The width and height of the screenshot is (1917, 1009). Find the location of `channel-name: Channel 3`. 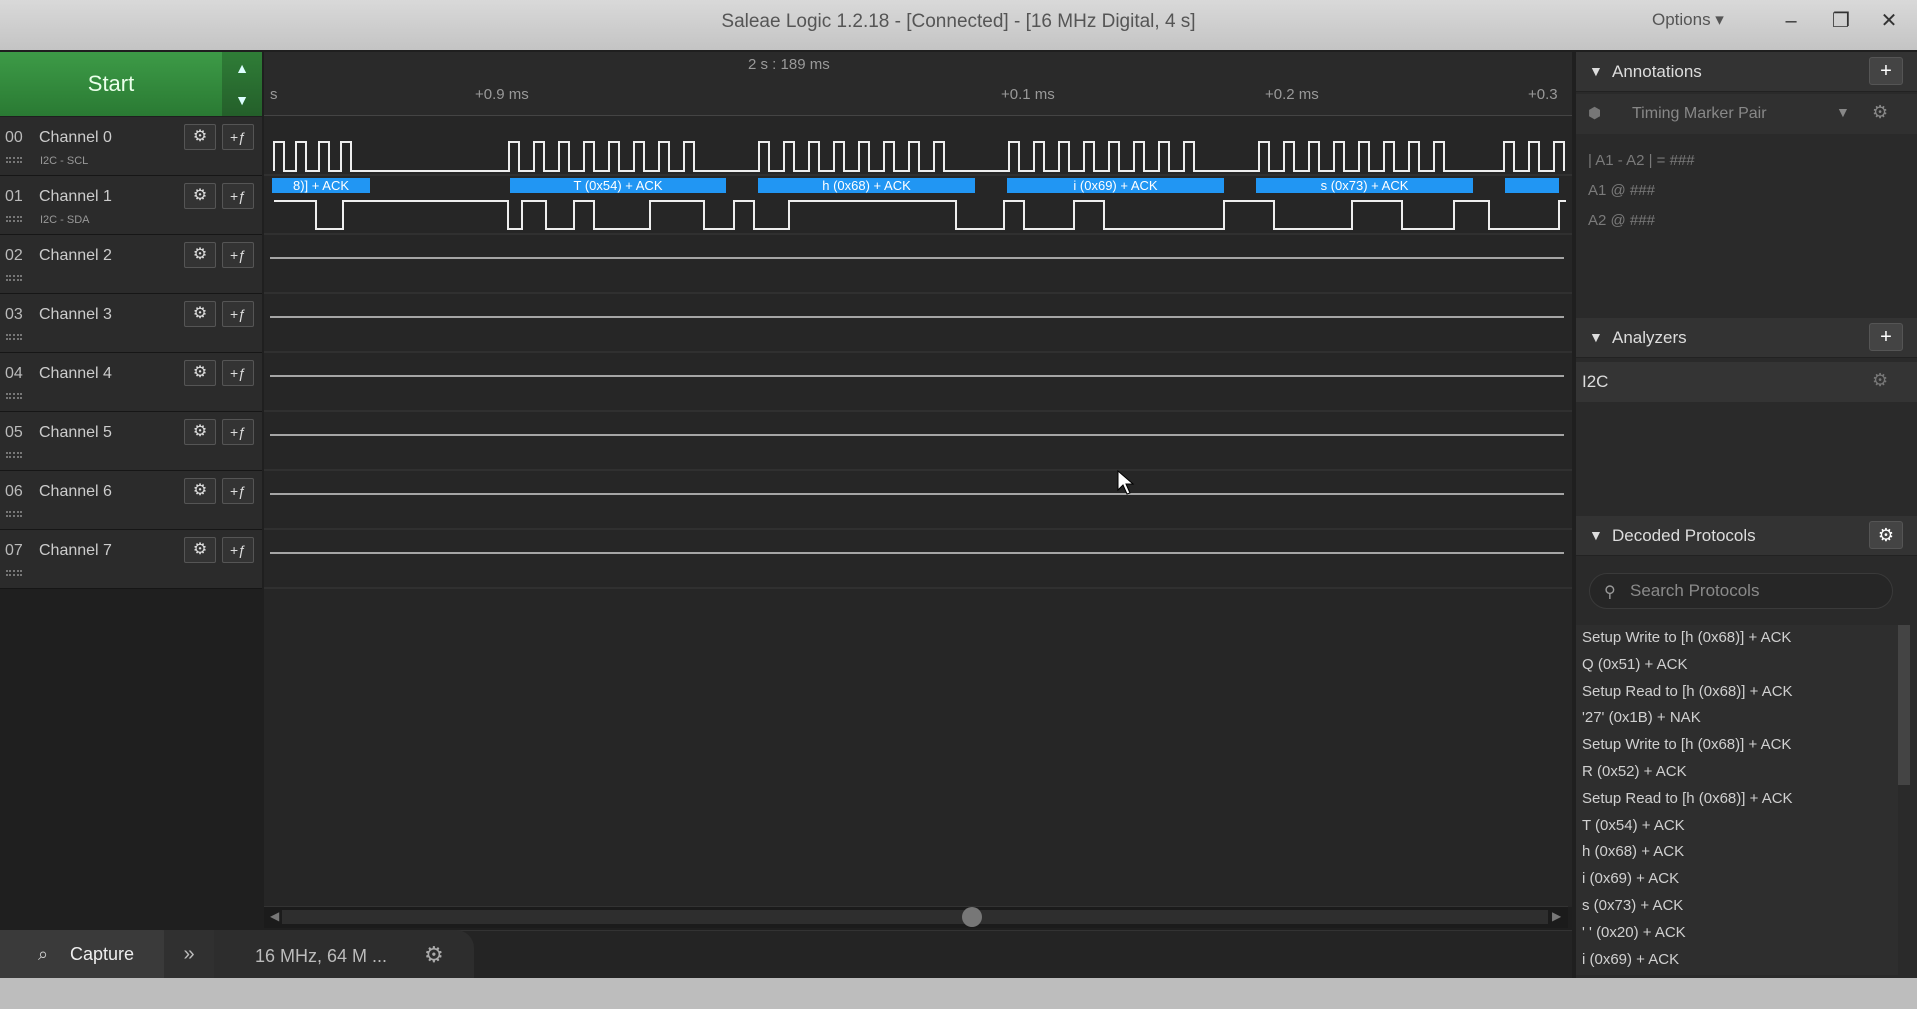

channel-name: Channel 3 is located at coordinates (75, 315).